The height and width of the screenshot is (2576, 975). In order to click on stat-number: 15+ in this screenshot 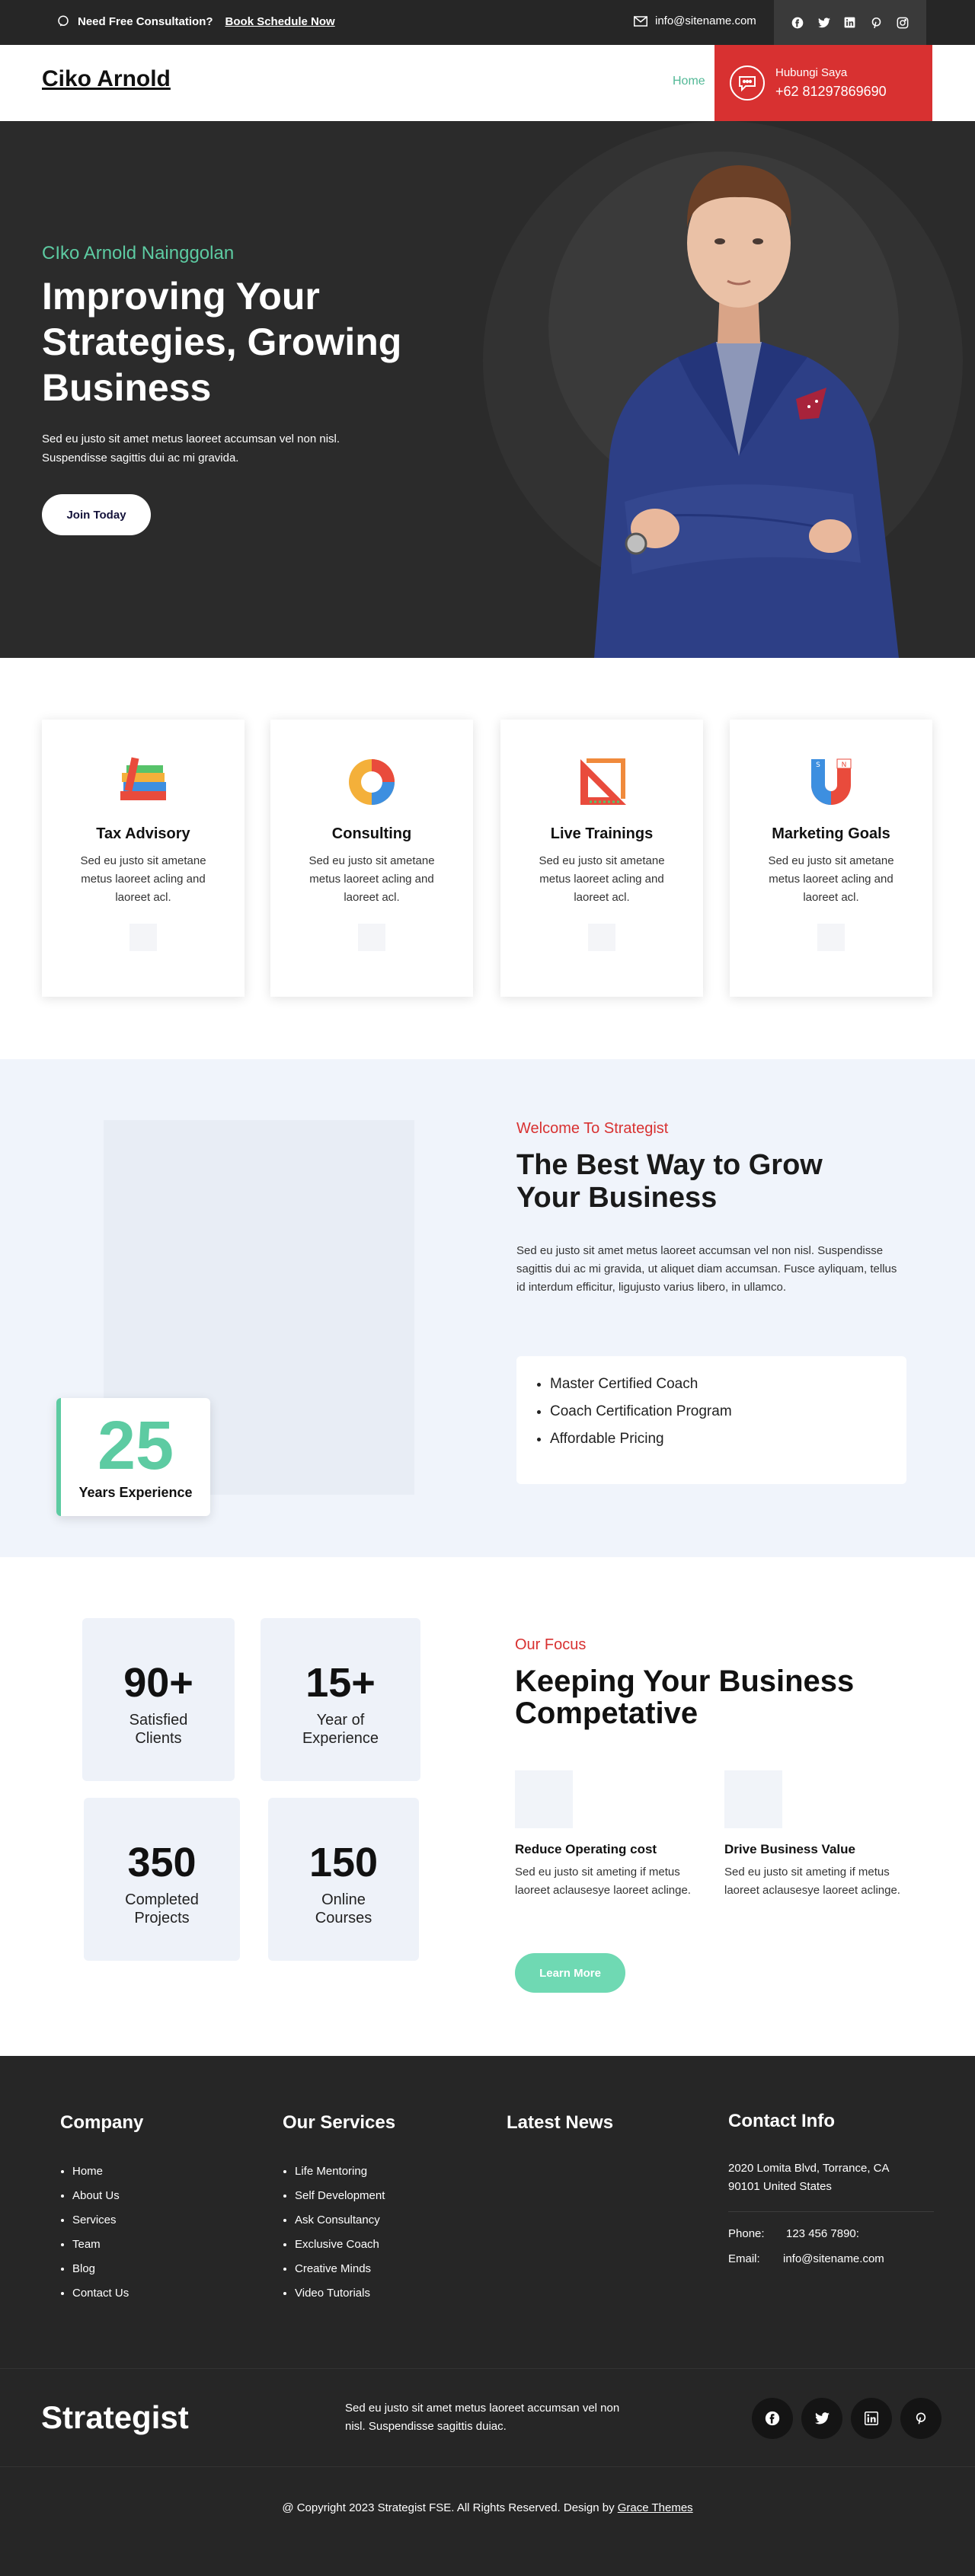, I will do `click(340, 1683)`.